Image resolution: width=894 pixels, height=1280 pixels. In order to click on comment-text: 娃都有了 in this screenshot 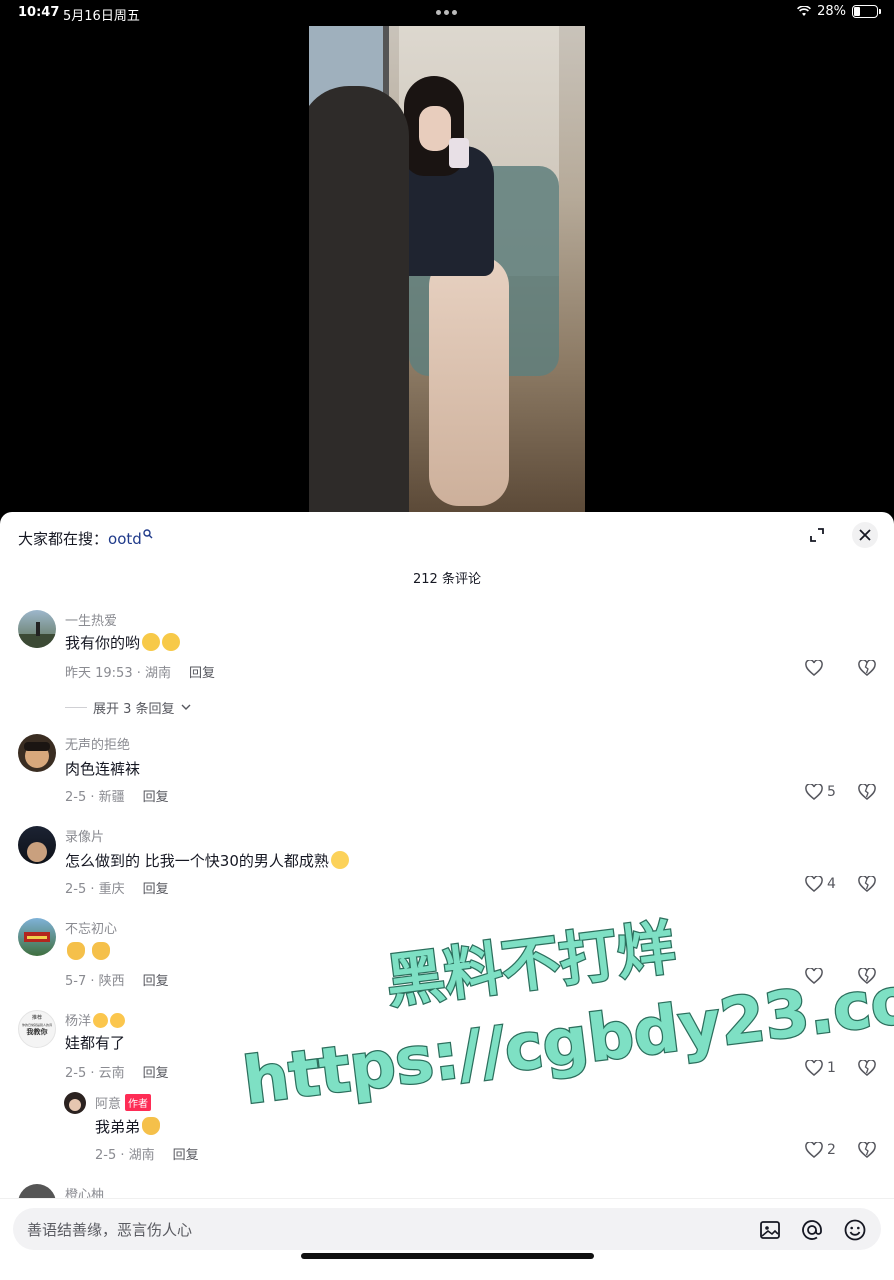, I will do `click(95, 1043)`.